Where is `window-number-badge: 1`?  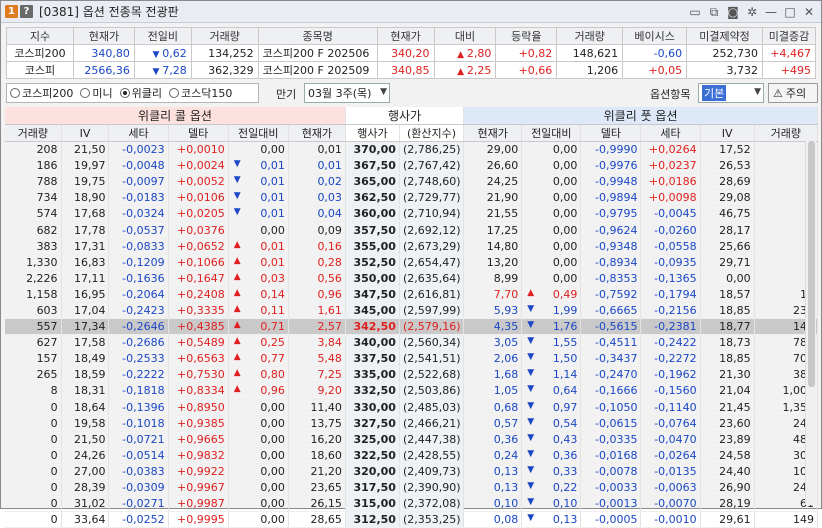
window-number-badge: 1 is located at coordinates (11, 11).